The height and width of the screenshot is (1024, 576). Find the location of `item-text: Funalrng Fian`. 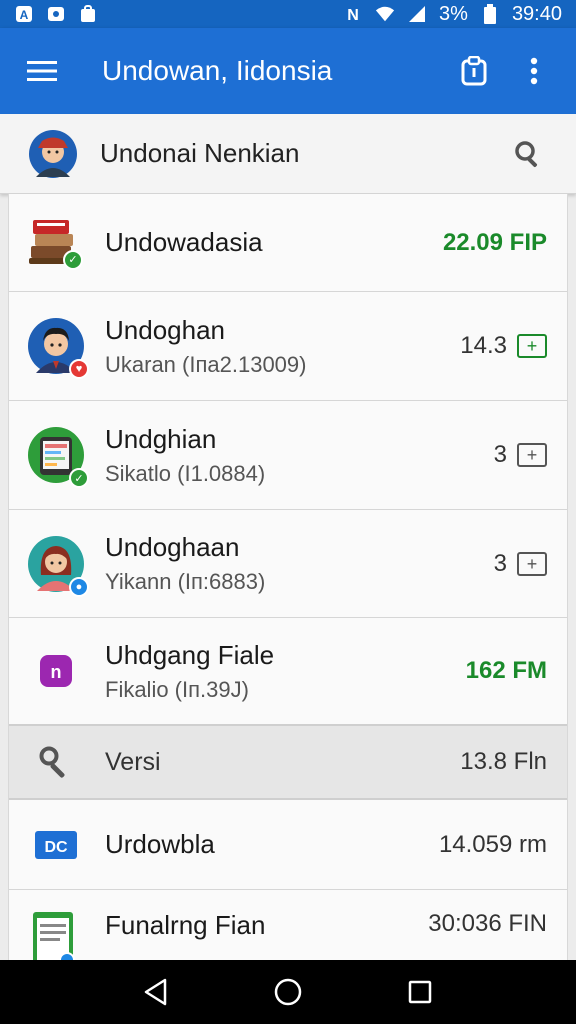

item-text: Funalrng Fian is located at coordinates (262, 925).